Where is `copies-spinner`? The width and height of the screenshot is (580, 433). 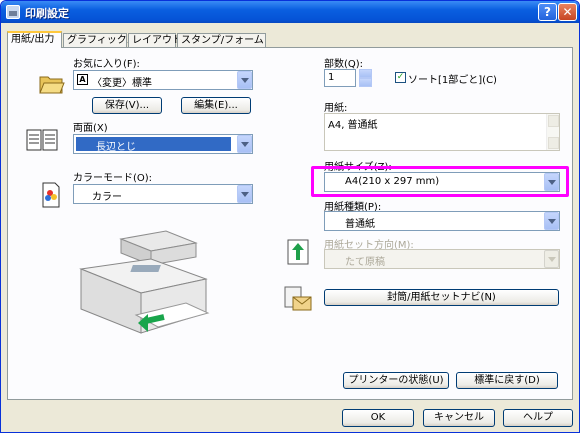 copies-spinner is located at coordinates (365, 78).